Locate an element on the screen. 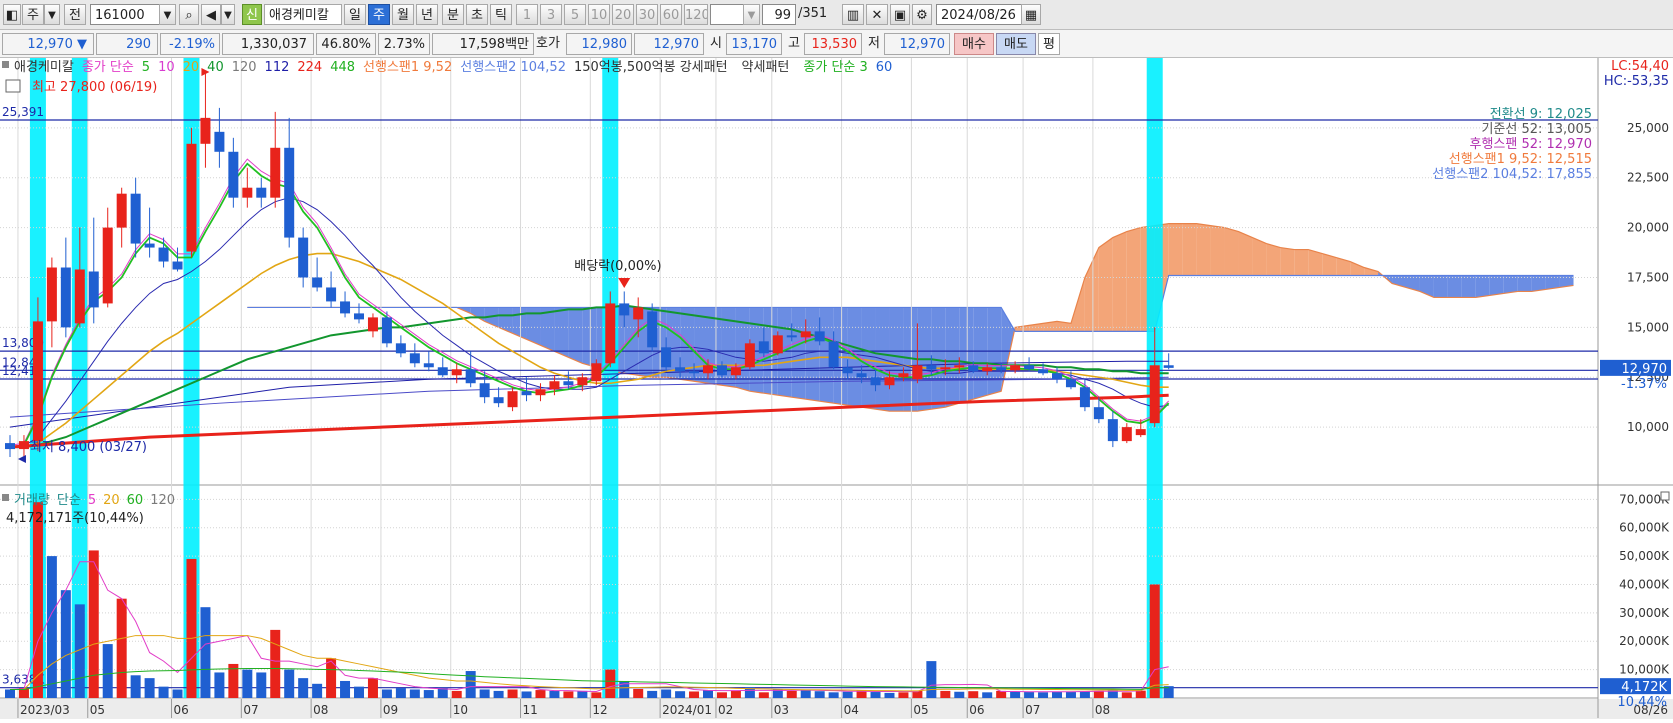 Image resolution: width=1673 pixels, height=723 pixels. high-label: 고 is located at coordinates (794, 43).